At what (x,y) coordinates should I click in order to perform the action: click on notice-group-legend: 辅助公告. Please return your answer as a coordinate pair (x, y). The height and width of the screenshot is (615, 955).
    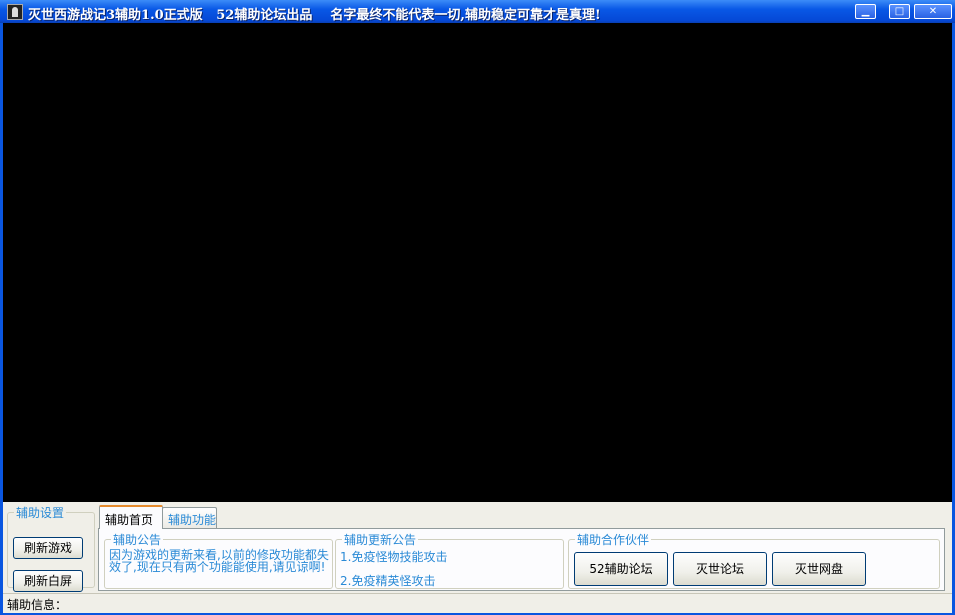
    Looking at the image, I should click on (137, 540).